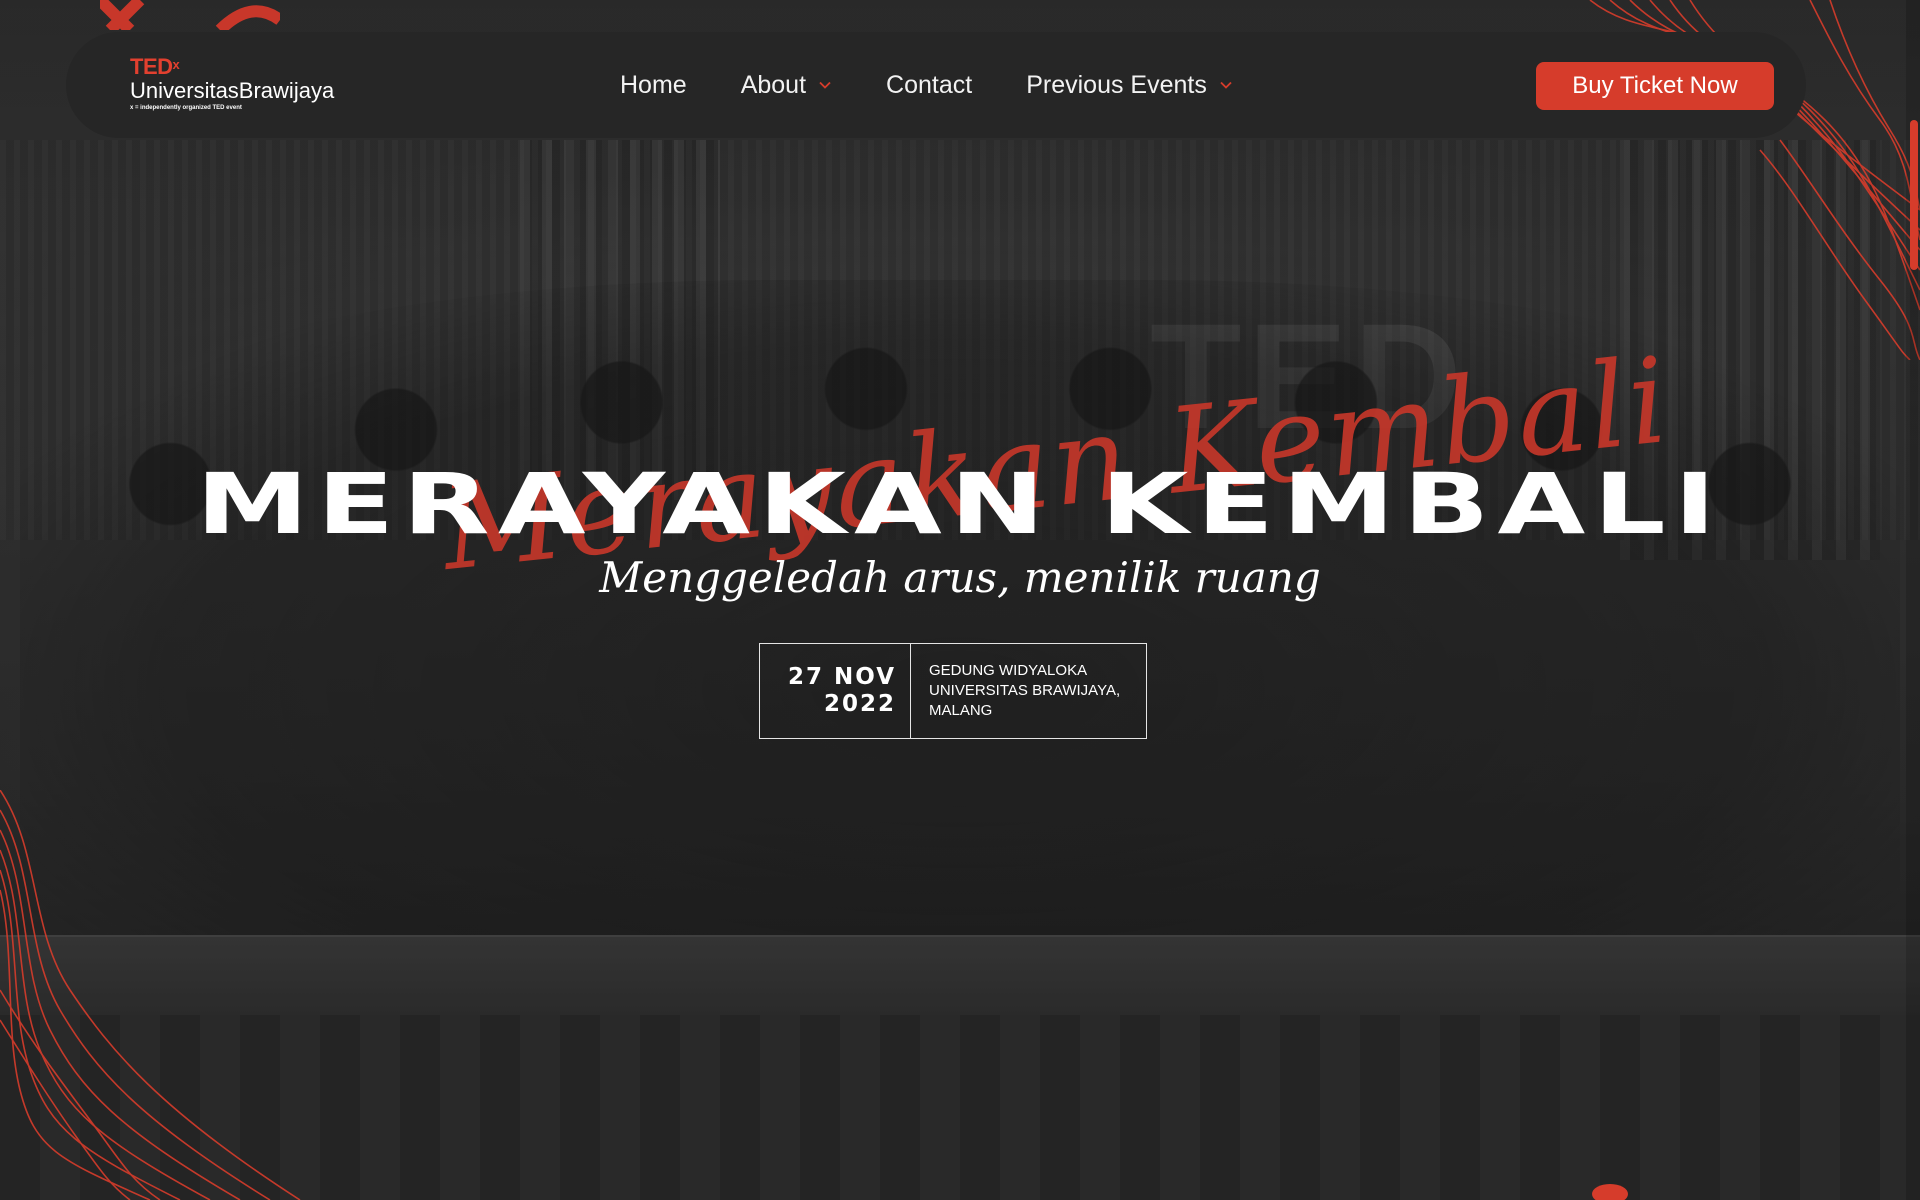 This screenshot has width=1920, height=1200. Describe the element at coordinates (1610, 1192) in the screenshot. I see `decorative-blob-bottom-right` at that location.